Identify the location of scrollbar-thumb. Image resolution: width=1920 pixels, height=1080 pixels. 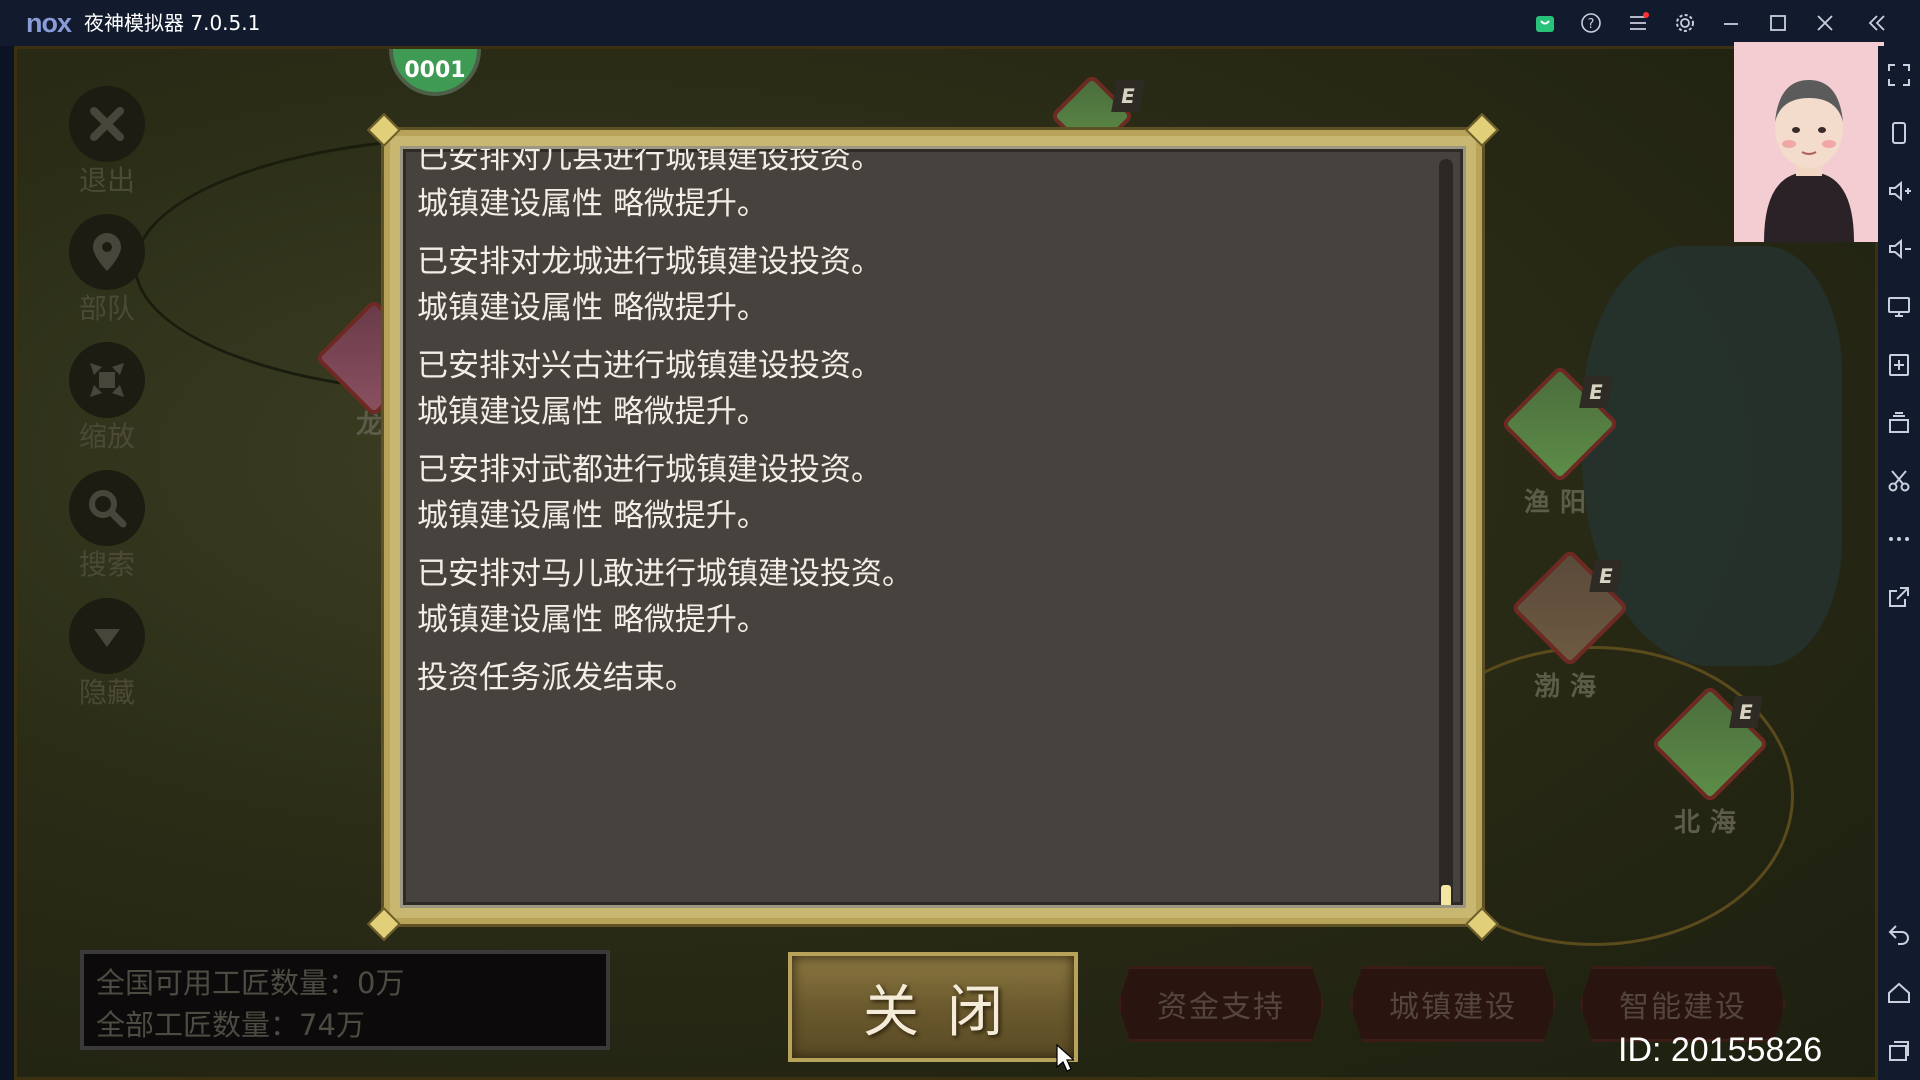
(1446, 895).